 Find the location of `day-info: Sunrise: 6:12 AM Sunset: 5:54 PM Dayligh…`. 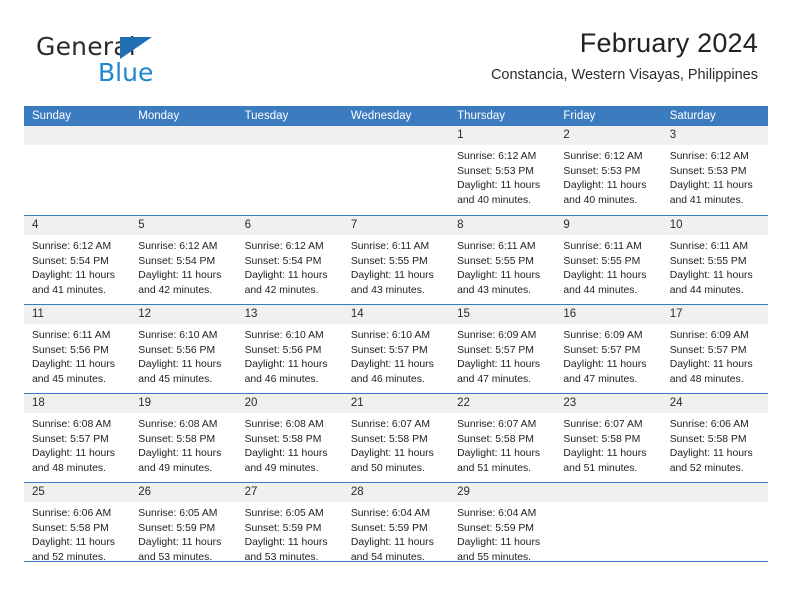

day-info: Sunrise: 6:12 AM Sunset: 5:54 PM Dayligh… is located at coordinates (77, 266).